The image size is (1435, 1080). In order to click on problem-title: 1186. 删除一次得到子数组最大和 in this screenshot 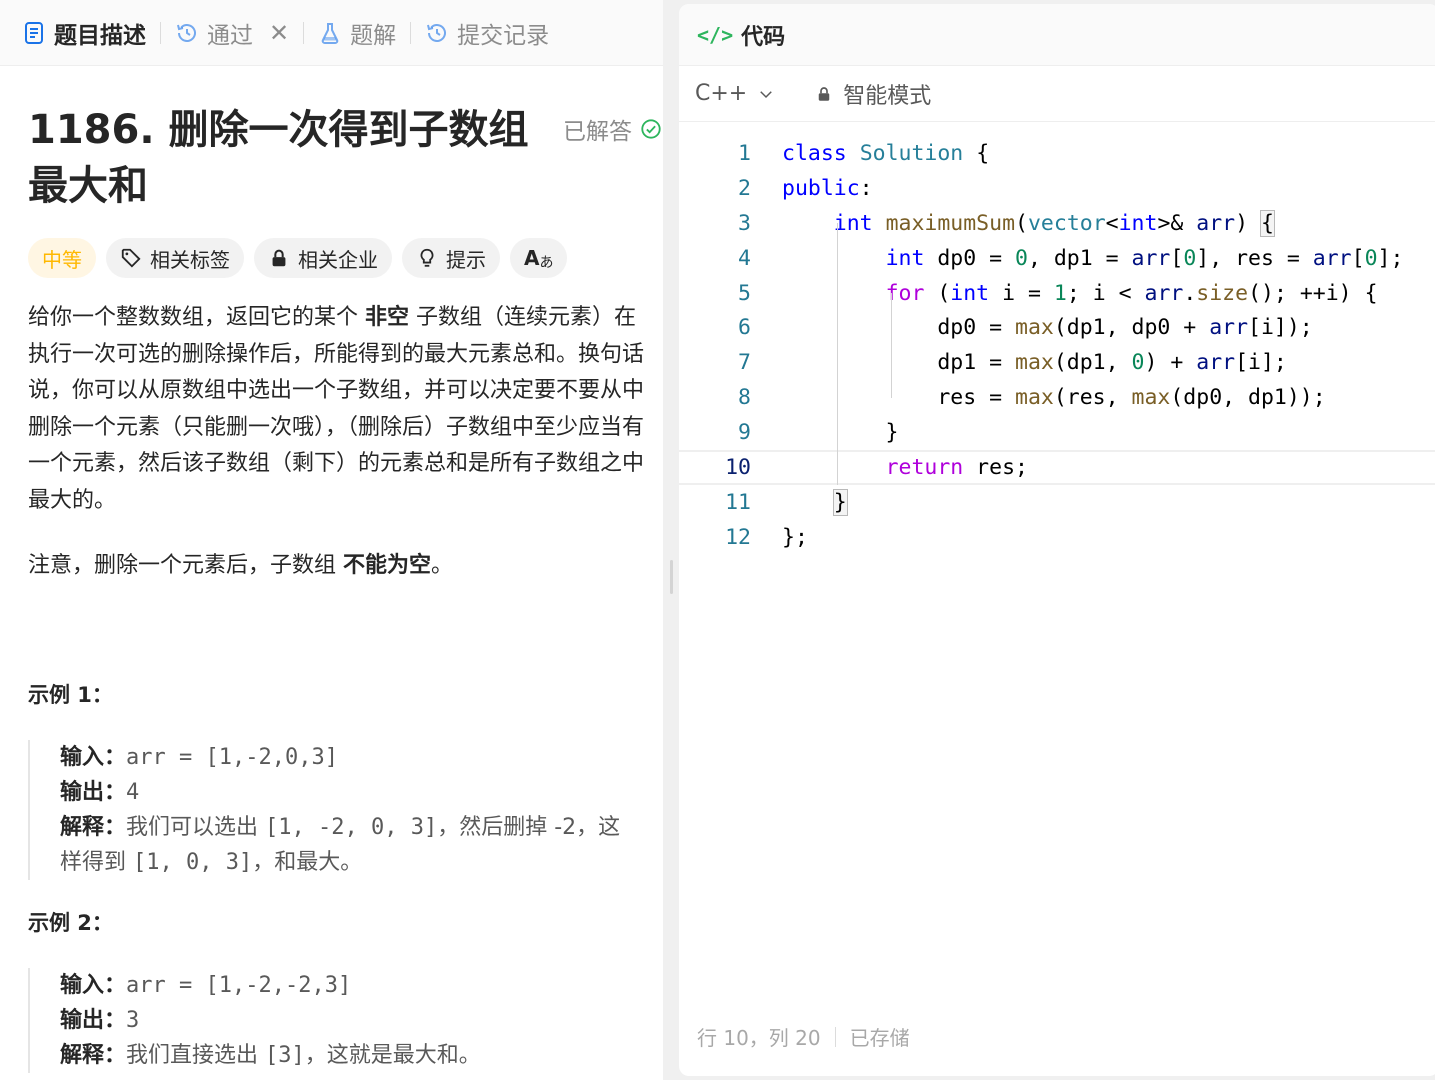, I will do `click(293, 158)`.